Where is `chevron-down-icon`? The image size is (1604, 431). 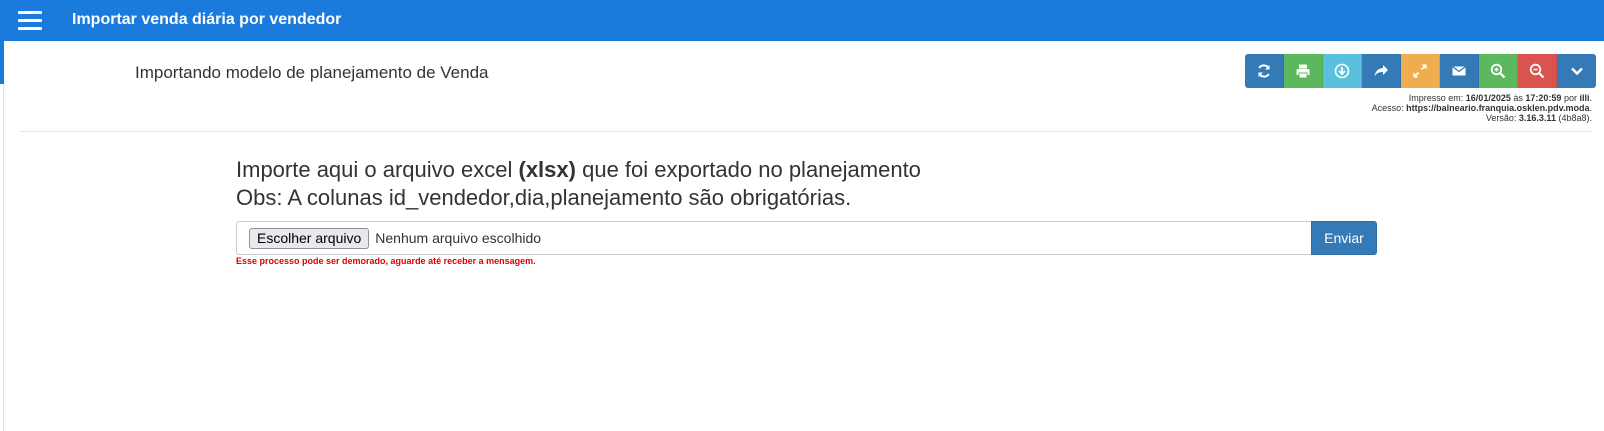 chevron-down-icon is located at coordinates (1576, 71).